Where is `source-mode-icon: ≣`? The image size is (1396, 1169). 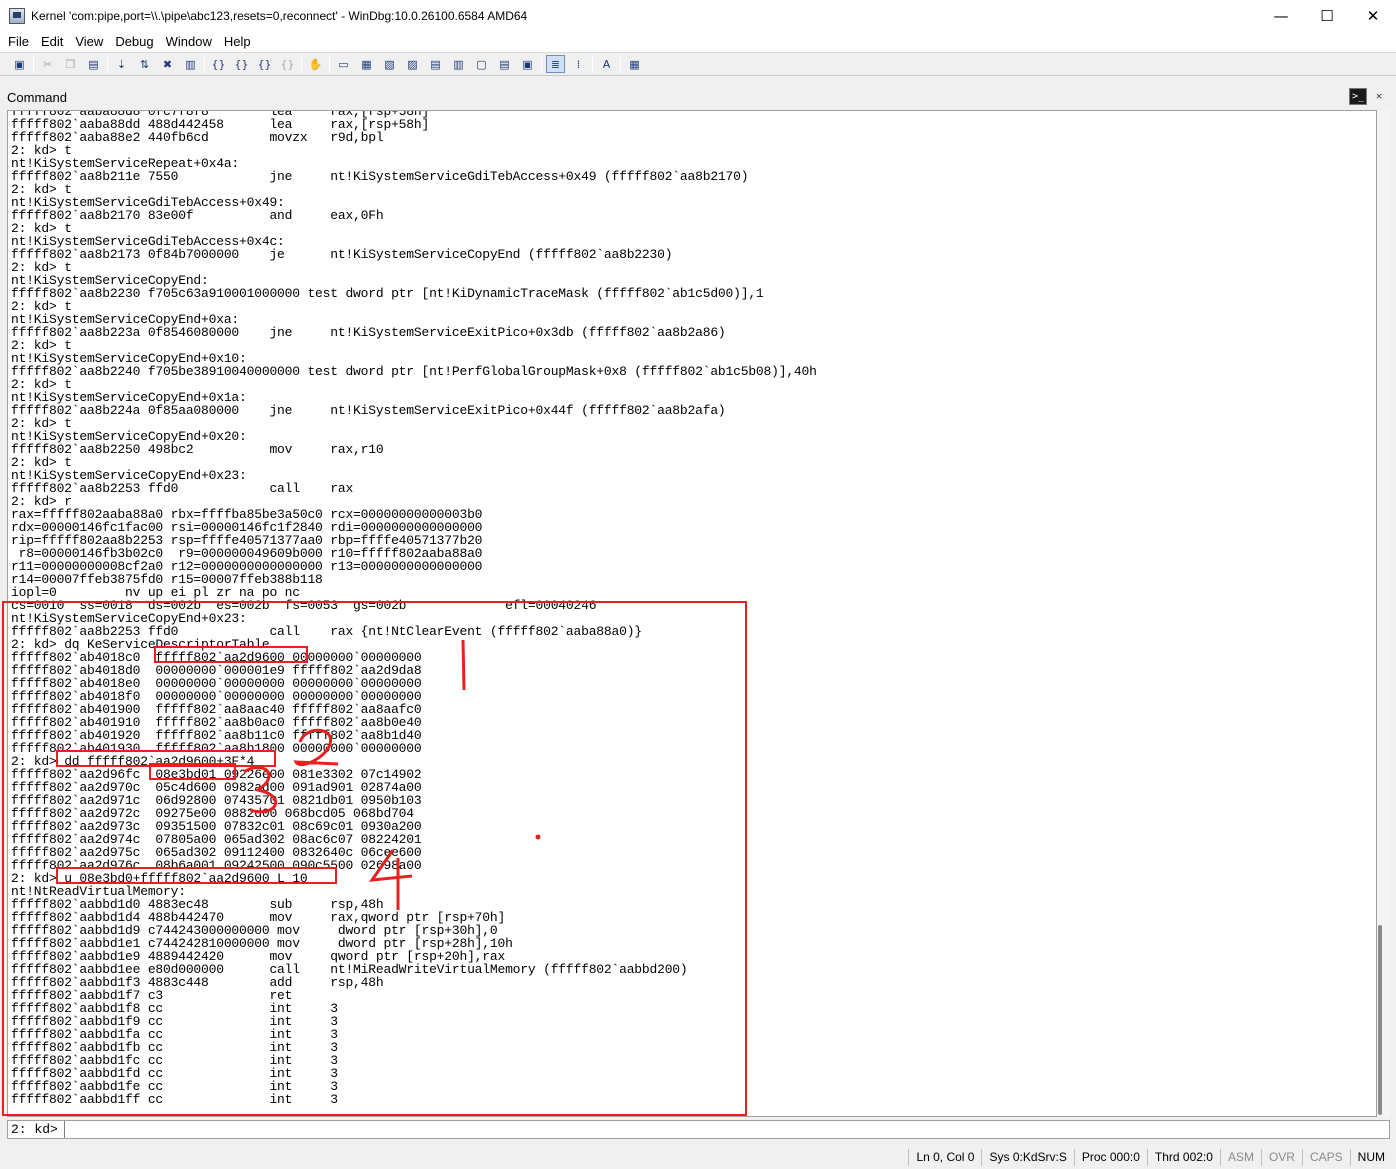
source-mode-icon: ≣ is located at coordinates (555, 64).